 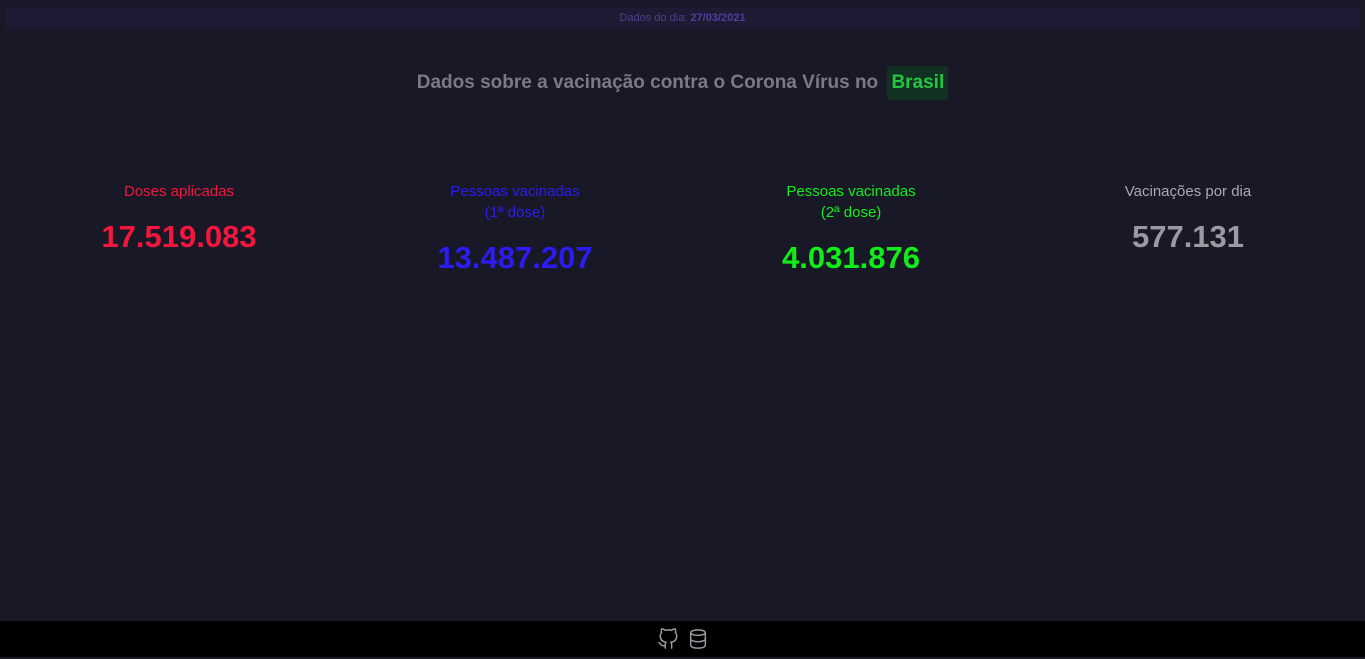 I want to click on stat-value: 17.519.083, so click(x=179, y=236).